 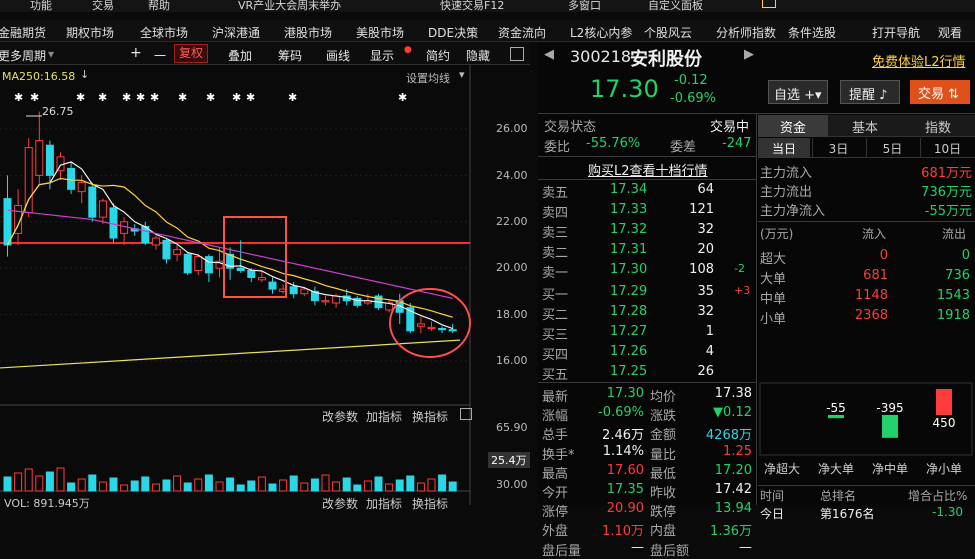 What do you see at coordinates (236, 32) in the screenshot?
I see `menu-hk-connect: 沪深港通` at bounding box center [236, 32].